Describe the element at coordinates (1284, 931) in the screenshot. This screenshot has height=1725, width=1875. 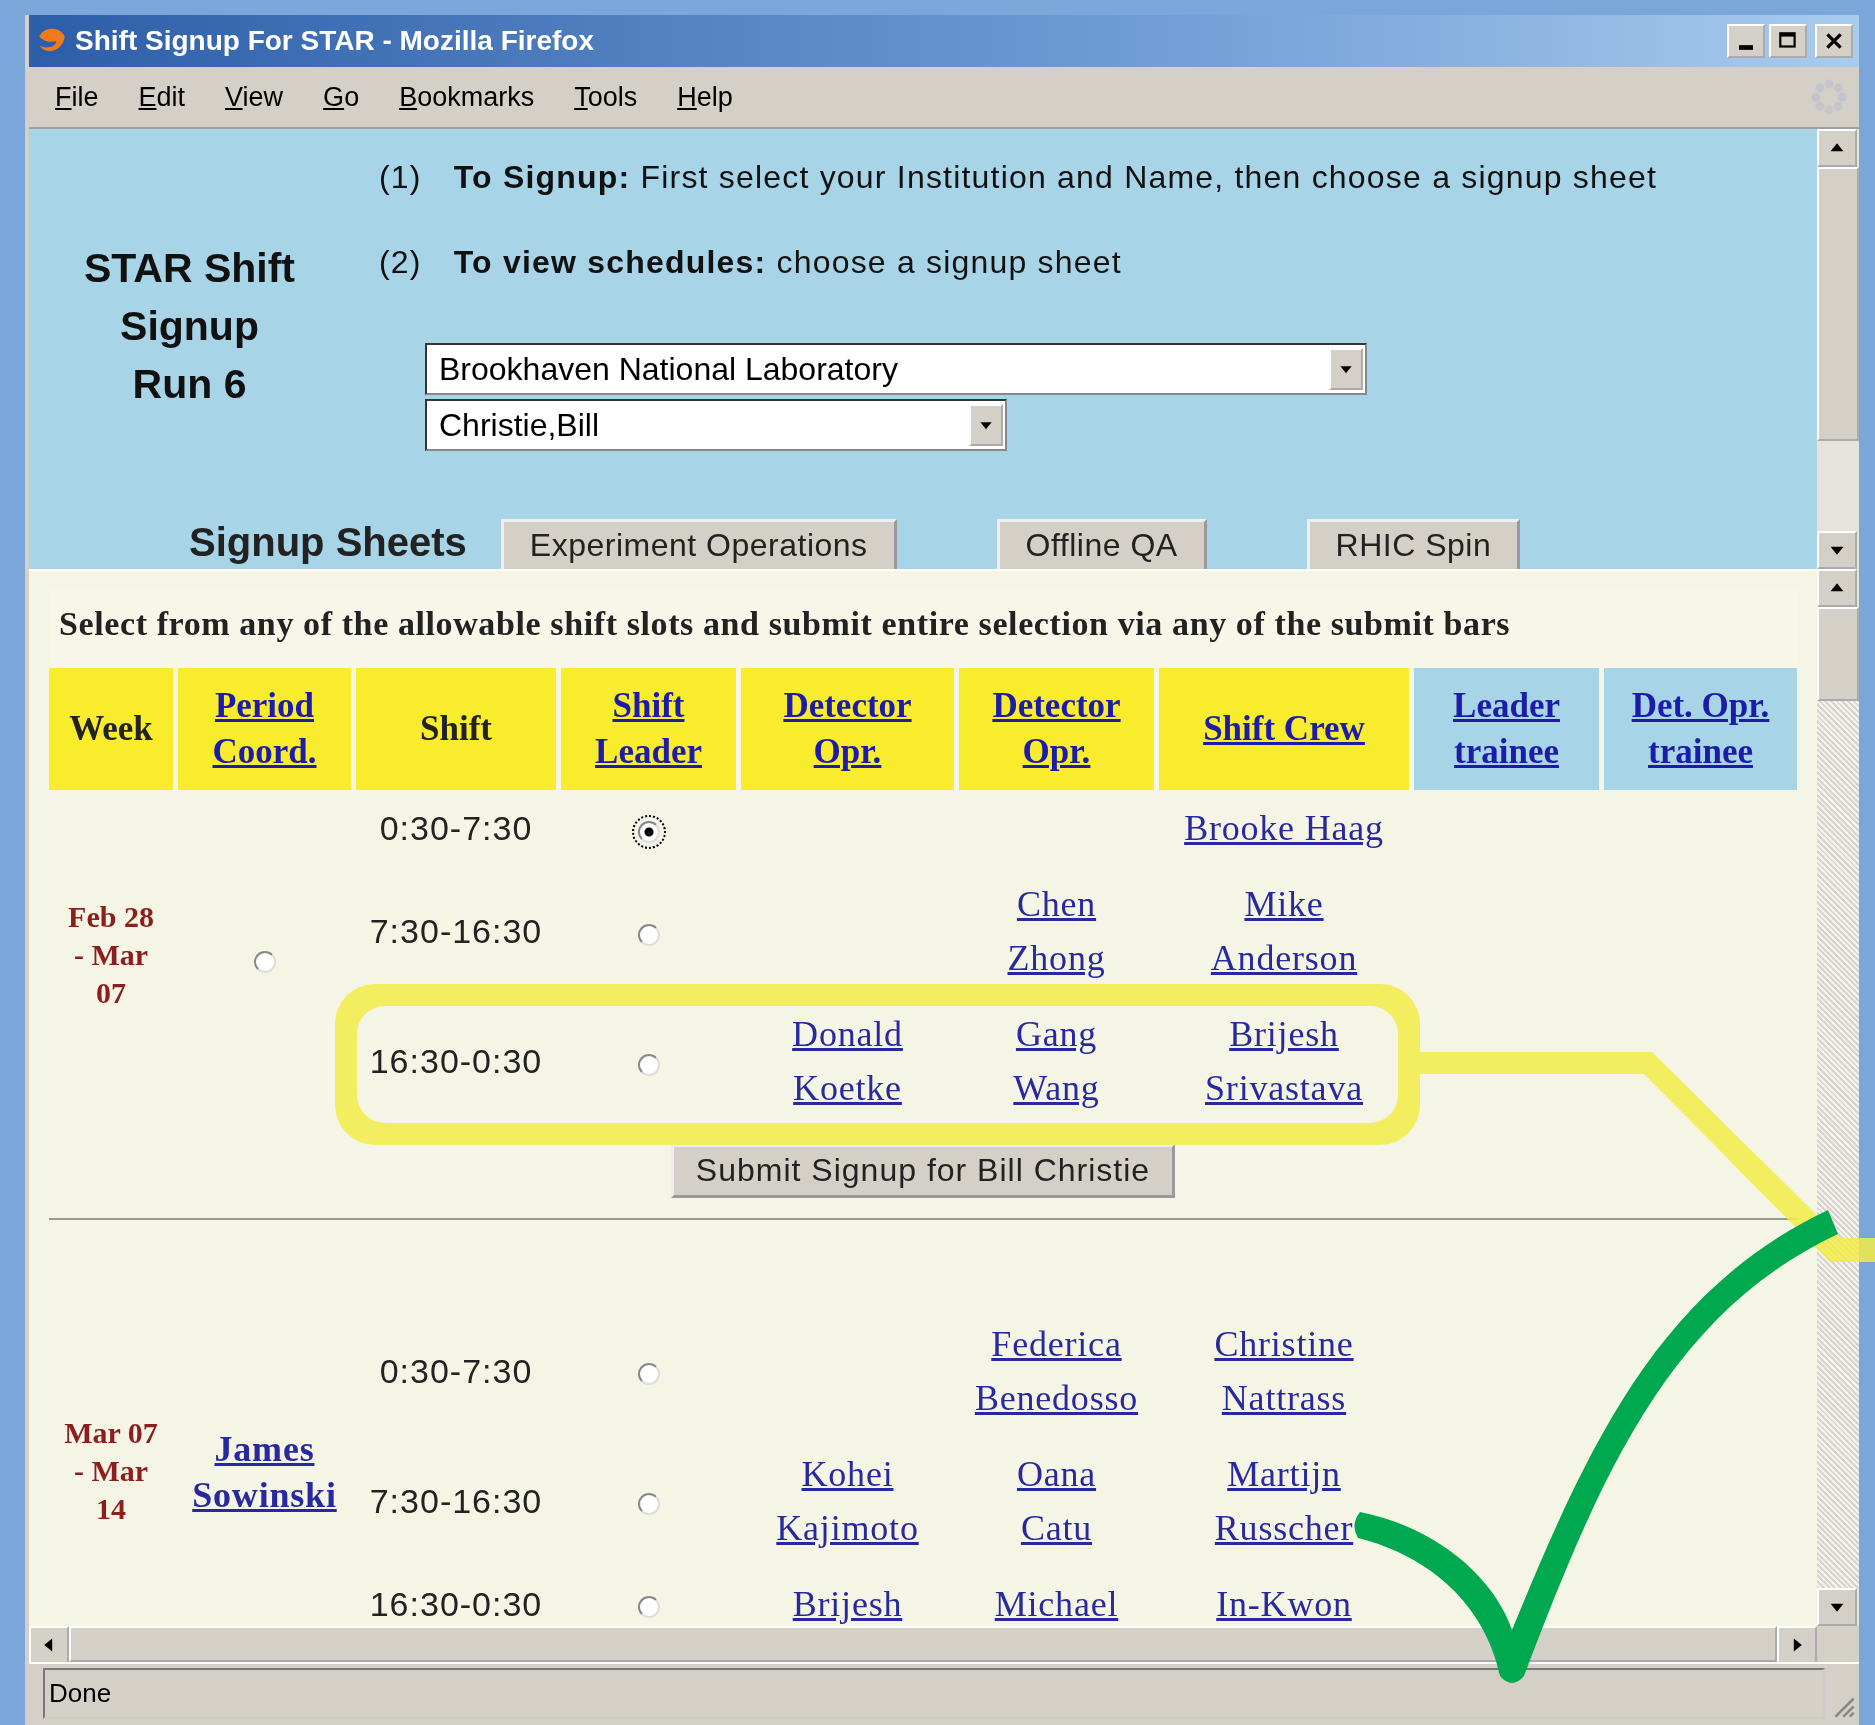
I see `person-link: Mike Anderson` at that location.